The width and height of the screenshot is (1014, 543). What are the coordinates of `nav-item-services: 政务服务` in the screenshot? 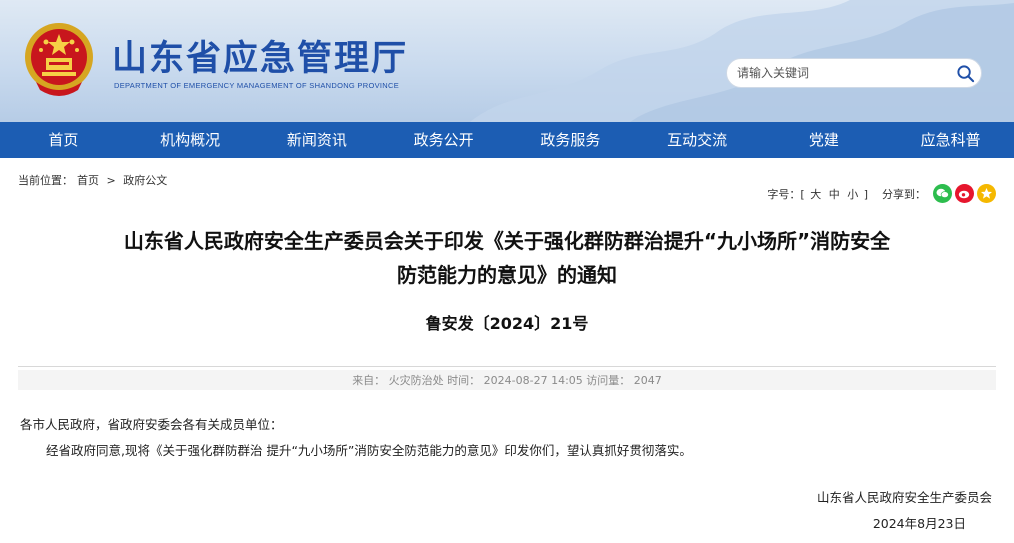 It's located at (570, 140).